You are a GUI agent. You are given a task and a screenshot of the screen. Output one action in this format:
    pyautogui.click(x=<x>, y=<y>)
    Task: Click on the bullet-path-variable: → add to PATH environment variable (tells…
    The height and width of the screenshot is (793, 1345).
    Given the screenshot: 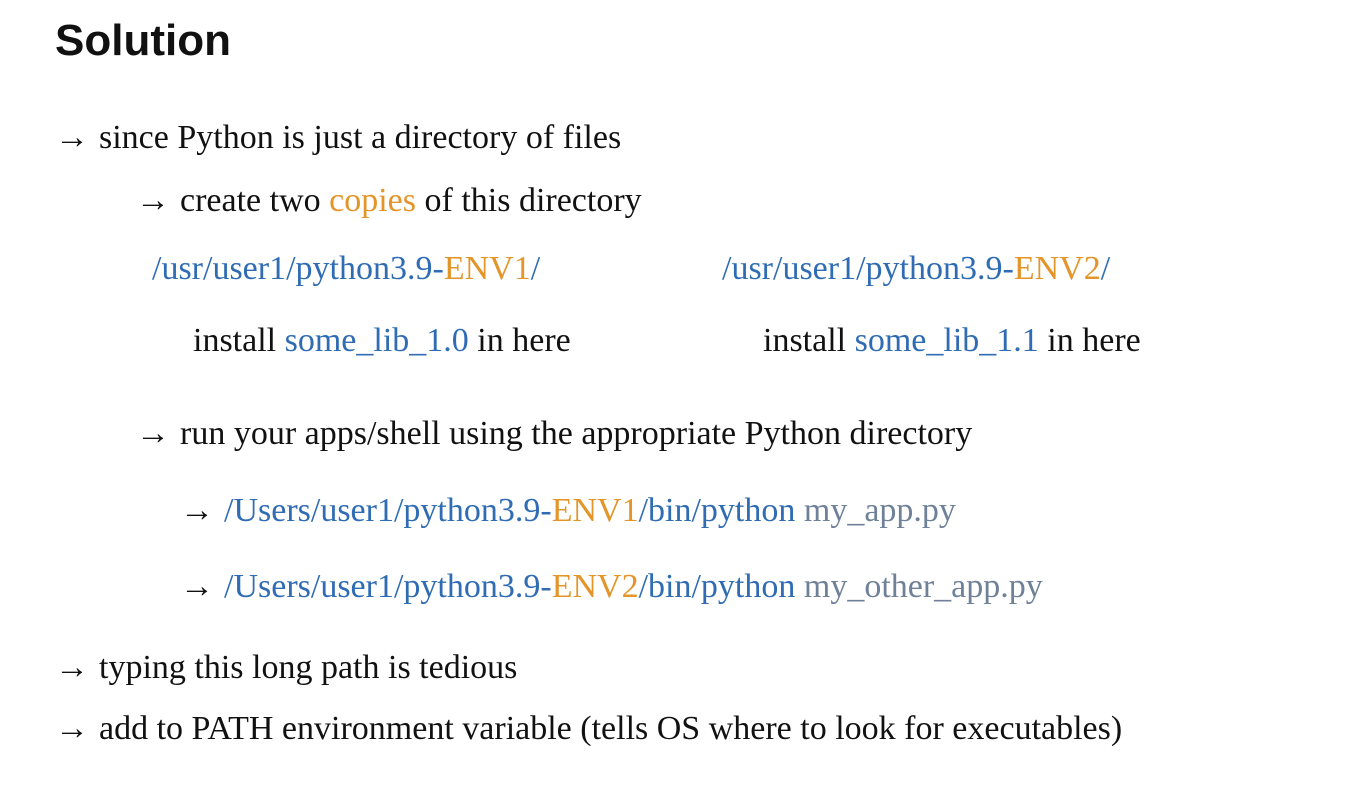 What is the action you would take?
    pyautogui.click(x=588, y=729)
    